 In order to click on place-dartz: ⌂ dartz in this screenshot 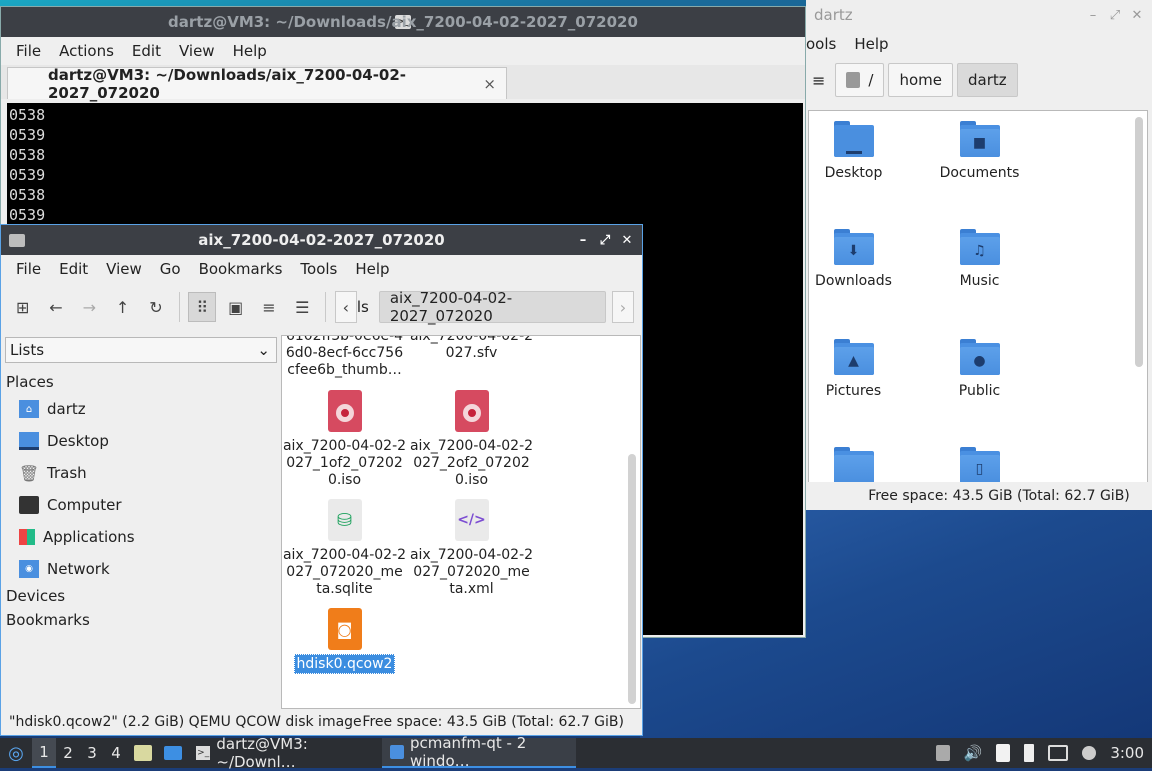, I will do `click(141, 409)`.